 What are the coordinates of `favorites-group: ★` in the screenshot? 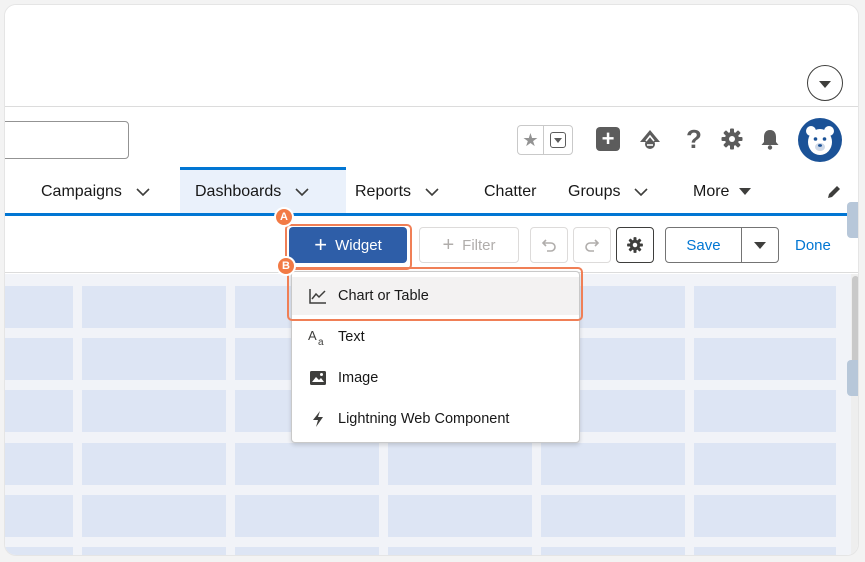 It's located at (545, 140).